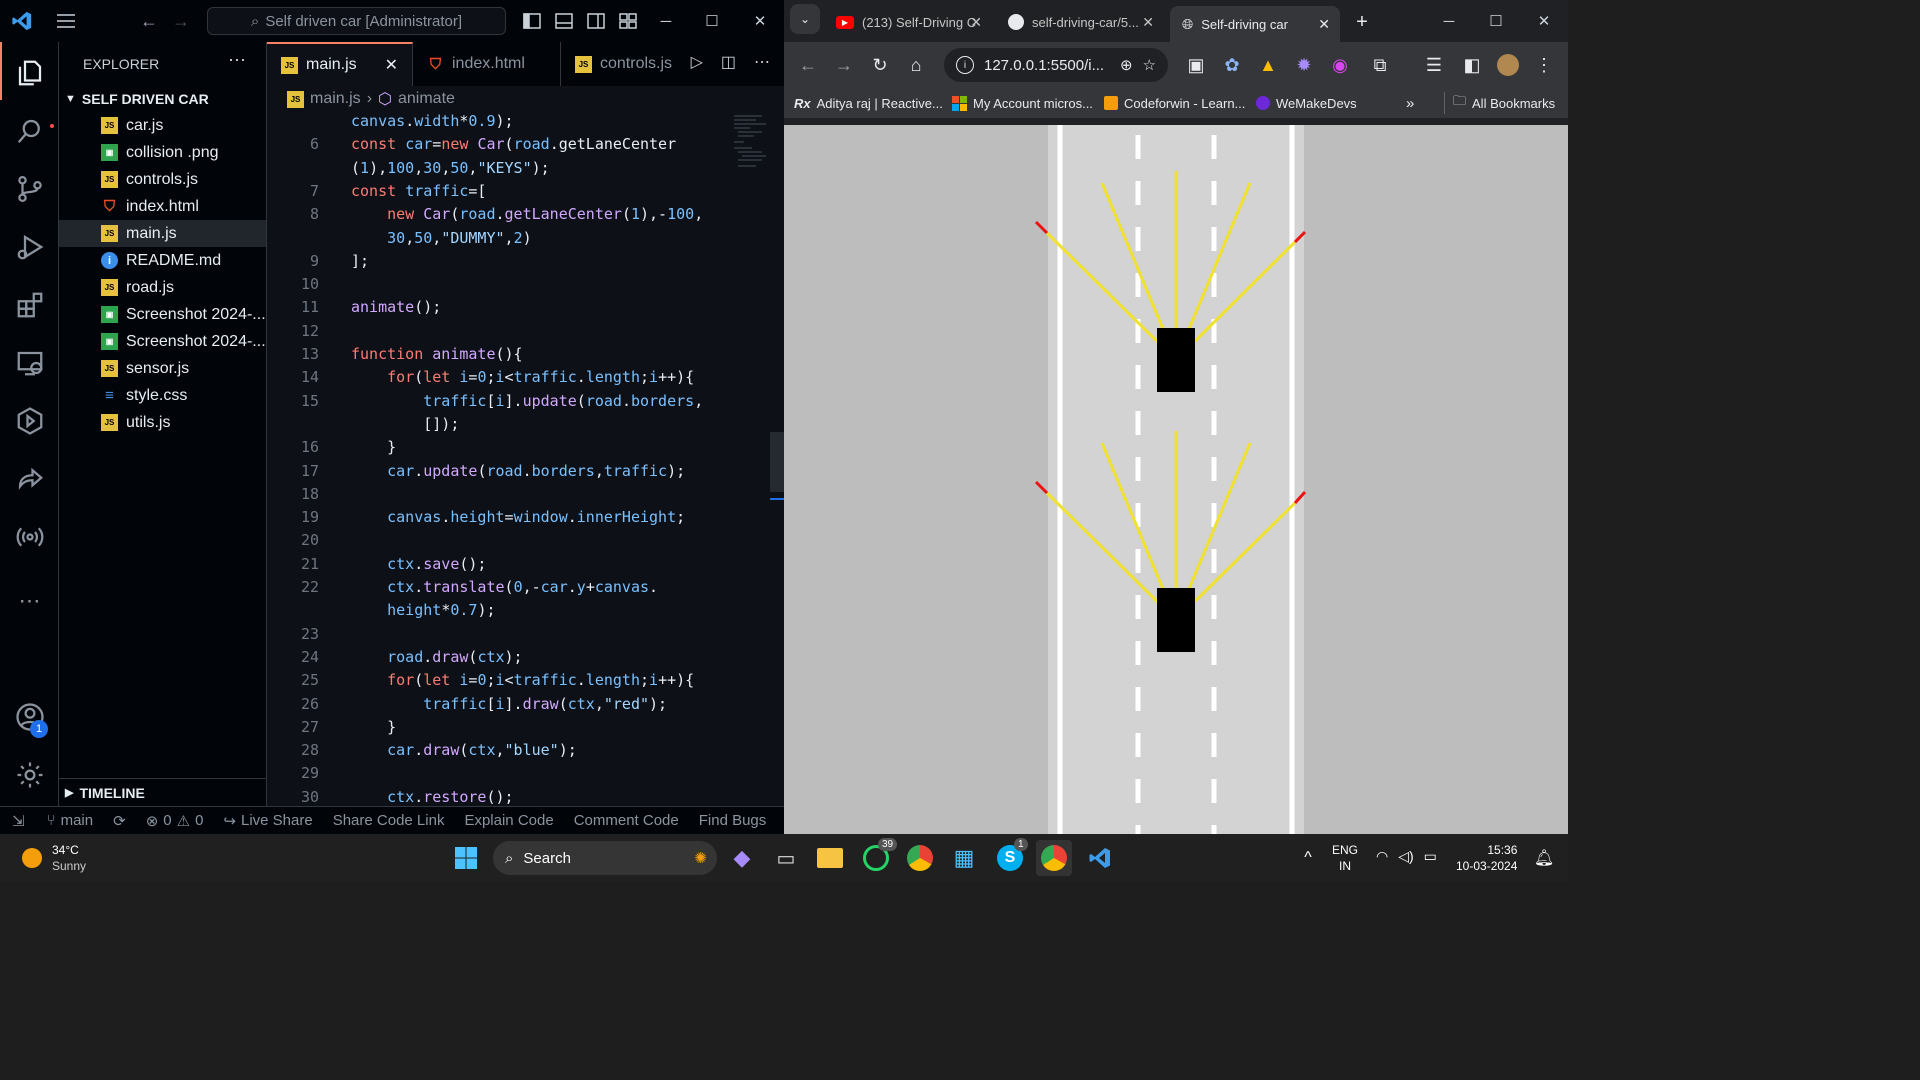 This screenshot has height=1080, width=1920. What do you see at coordinates (808, 65) in the screenshot?
I see `back-icon: ←` at bounding box center [808, 65].